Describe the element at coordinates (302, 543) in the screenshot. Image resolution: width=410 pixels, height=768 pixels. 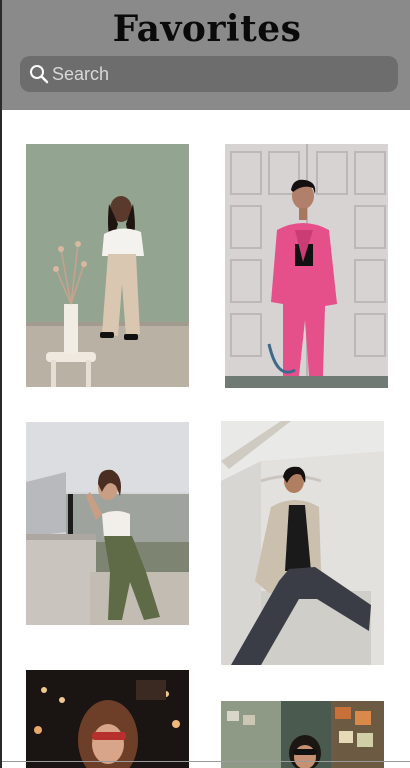
I see `photo-woman-beige-blazer-black-pants` at that location.